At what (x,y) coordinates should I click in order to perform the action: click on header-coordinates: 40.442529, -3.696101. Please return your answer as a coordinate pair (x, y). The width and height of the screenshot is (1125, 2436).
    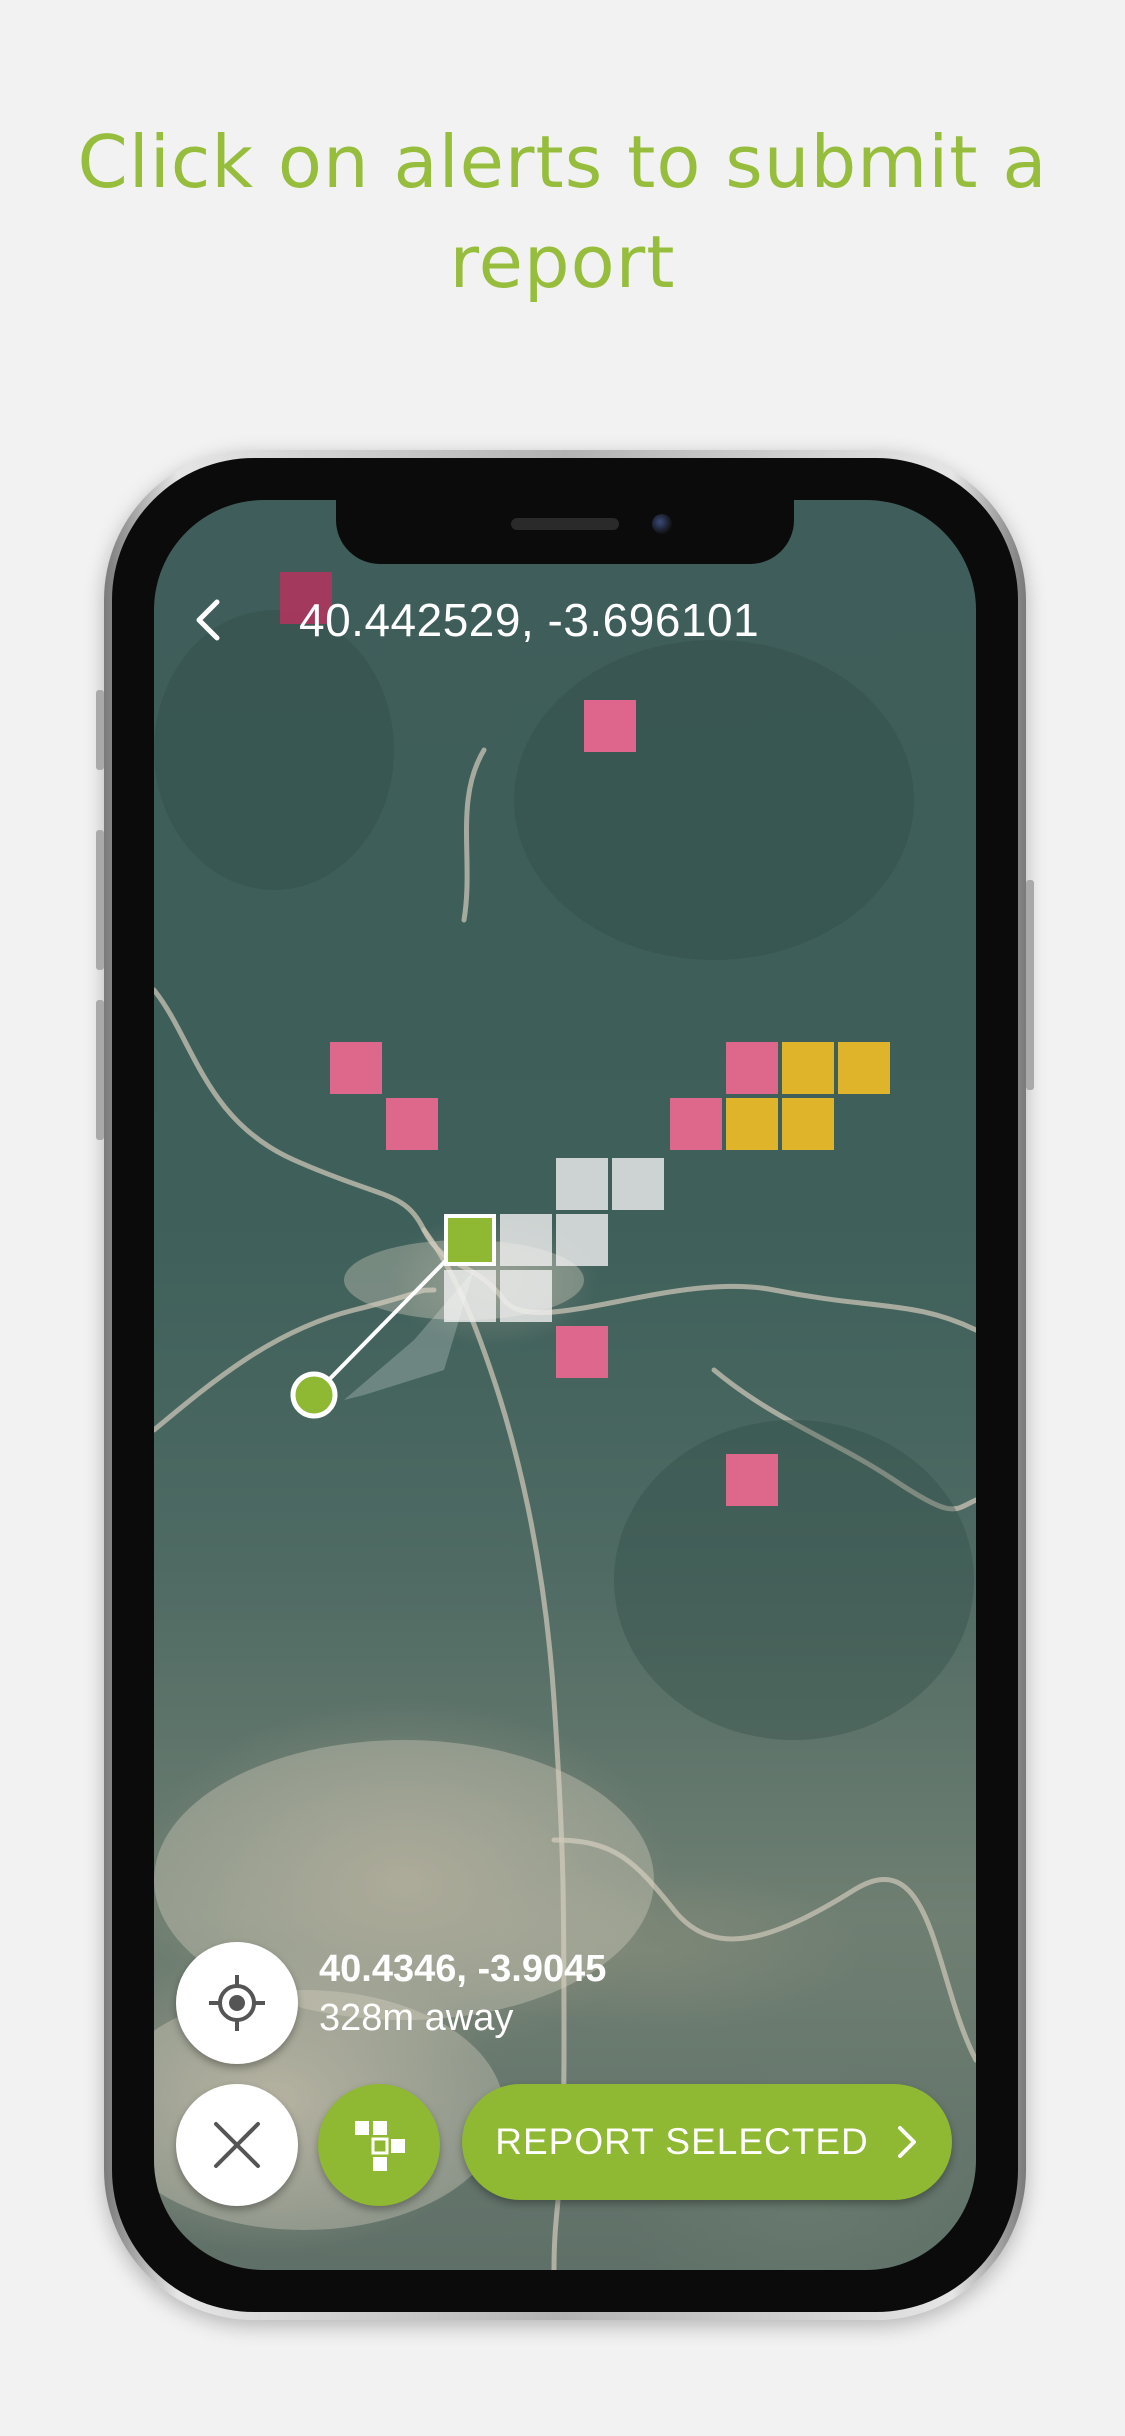
    Looking at the image, I should click on (529, 620).